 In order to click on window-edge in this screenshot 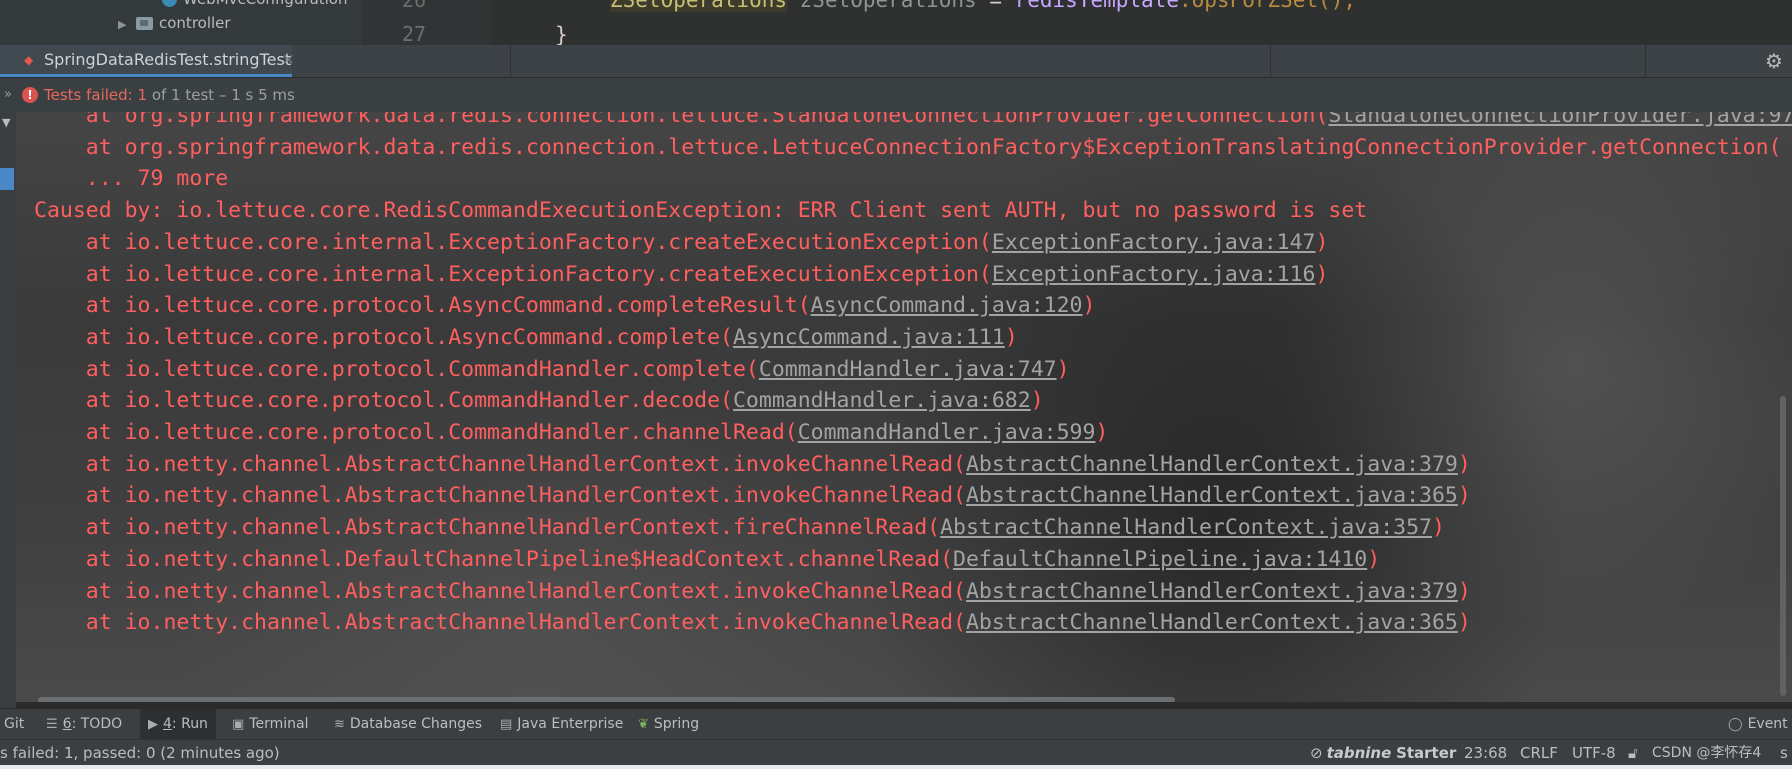, I will do `click(896, 767)`.